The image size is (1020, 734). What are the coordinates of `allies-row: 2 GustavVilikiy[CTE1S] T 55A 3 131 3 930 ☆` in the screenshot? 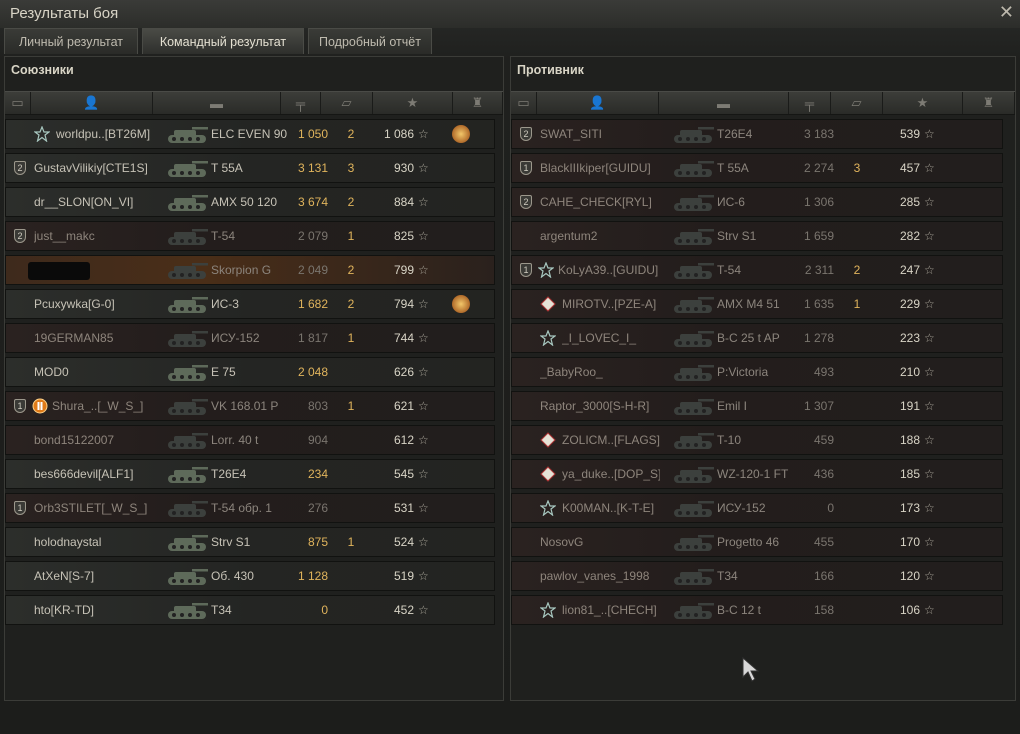 It's located at (250, 168).